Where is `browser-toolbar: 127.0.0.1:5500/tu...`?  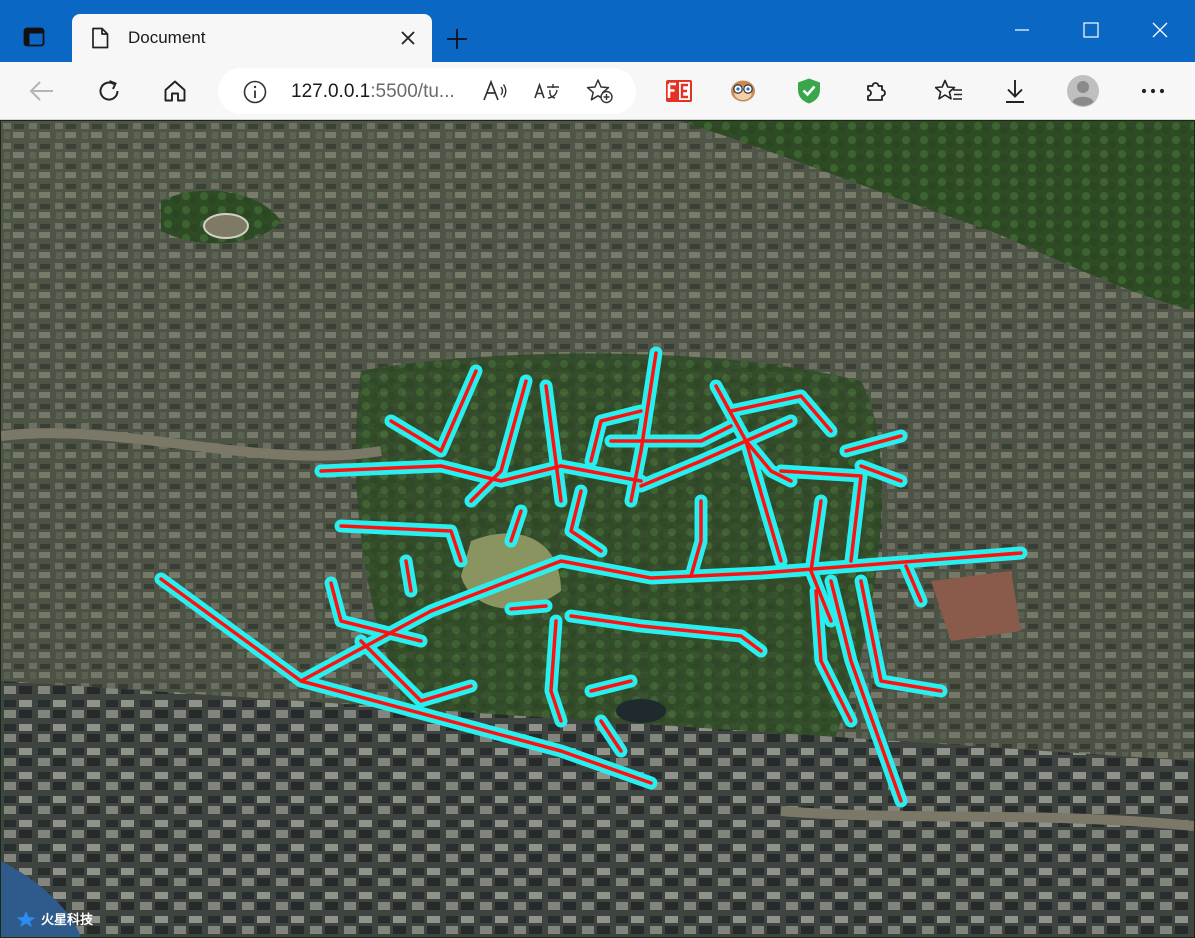 browser-toolbar: 127.0.0.1:5500/tu... is located at coordinates (597, 113).